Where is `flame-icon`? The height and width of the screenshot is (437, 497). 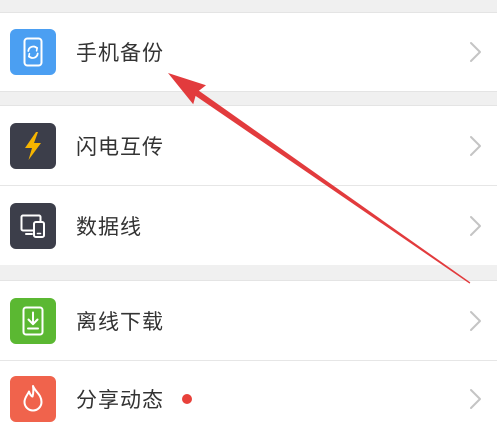 flame-icon is located at coordinates (33, 399).